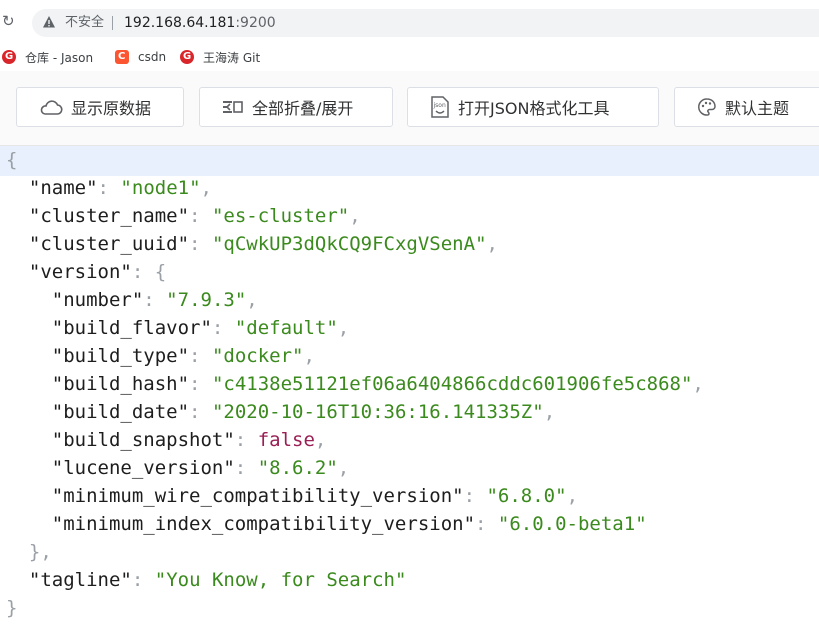 This screenshot has width=819, height=627. Describe the element at coordinates (160, 188) in the screenshot. I see `value-name: node1` at that location.